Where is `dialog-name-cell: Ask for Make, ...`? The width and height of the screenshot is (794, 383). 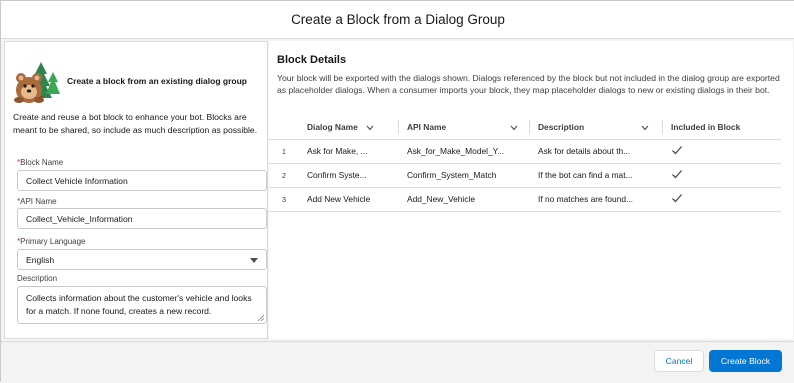
dialog-name-cell: Ask for Make, ... is located at coordinates (349, 151).